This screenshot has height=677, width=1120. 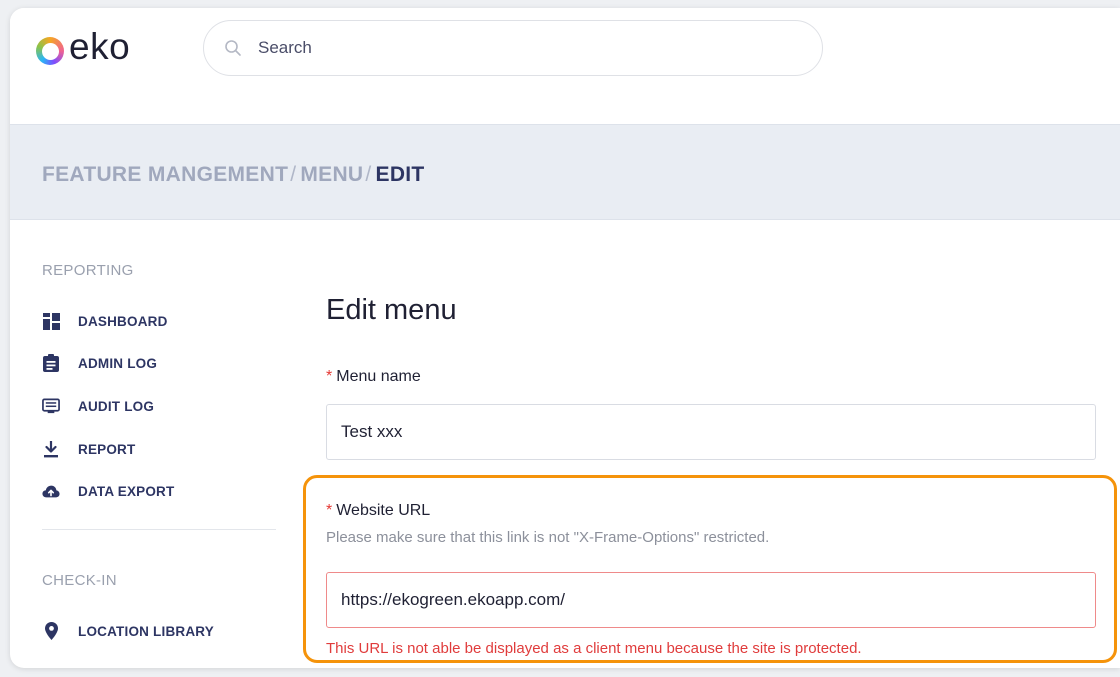 I want to click on required-marker: *, so click(x=329, y=376).